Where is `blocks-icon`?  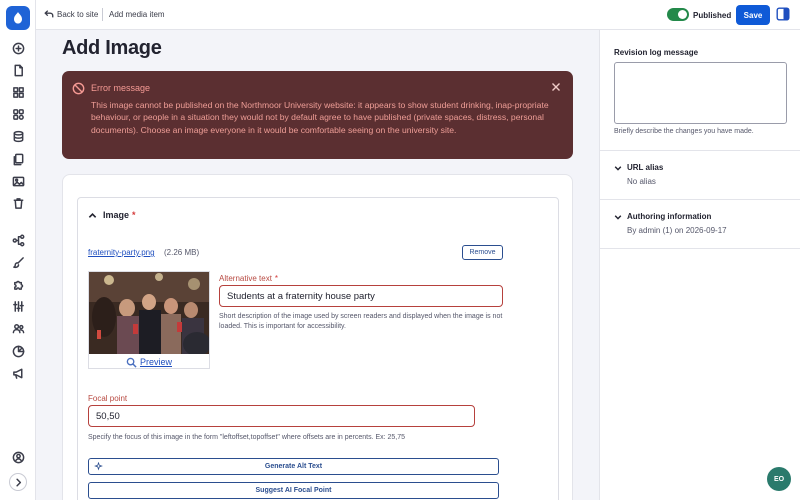 blocks-icon is located at coordinates (18, 114).